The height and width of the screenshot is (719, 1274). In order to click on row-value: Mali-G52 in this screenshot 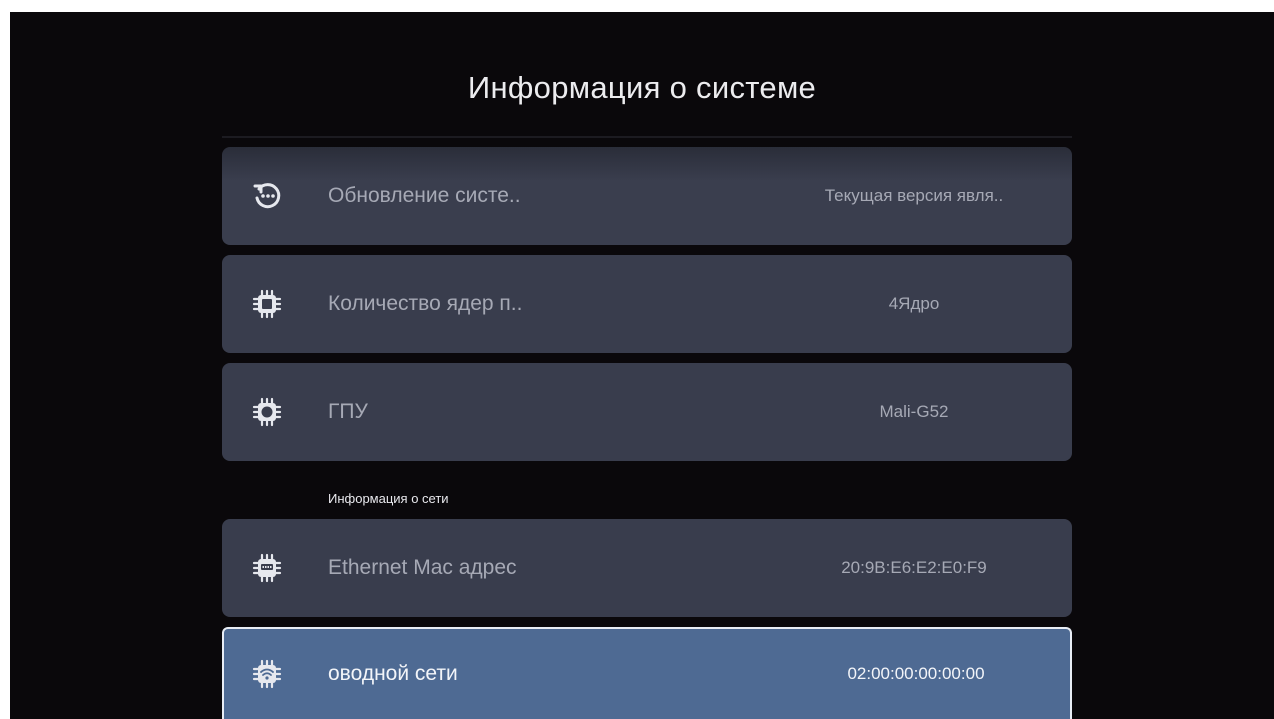, I will do `click(914, 411)`.